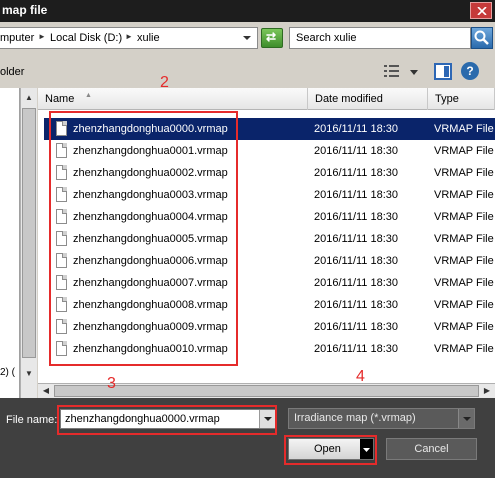  What do you see at coordinates (10, 243) in the screenshot?
I see `navigation-pane: 2) (` at bounding box center [10, 243].